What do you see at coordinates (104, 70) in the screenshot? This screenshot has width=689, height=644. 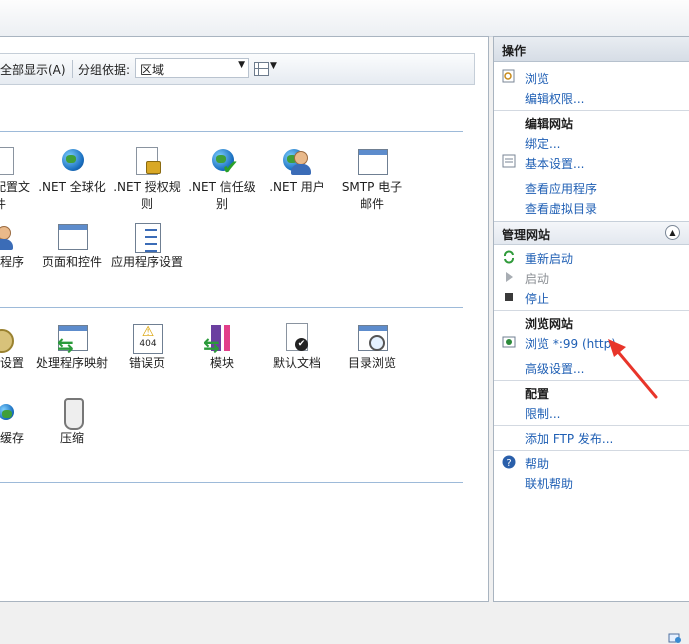 I see `group-by-label: 分组依据:` at bounding box center [104, 70].